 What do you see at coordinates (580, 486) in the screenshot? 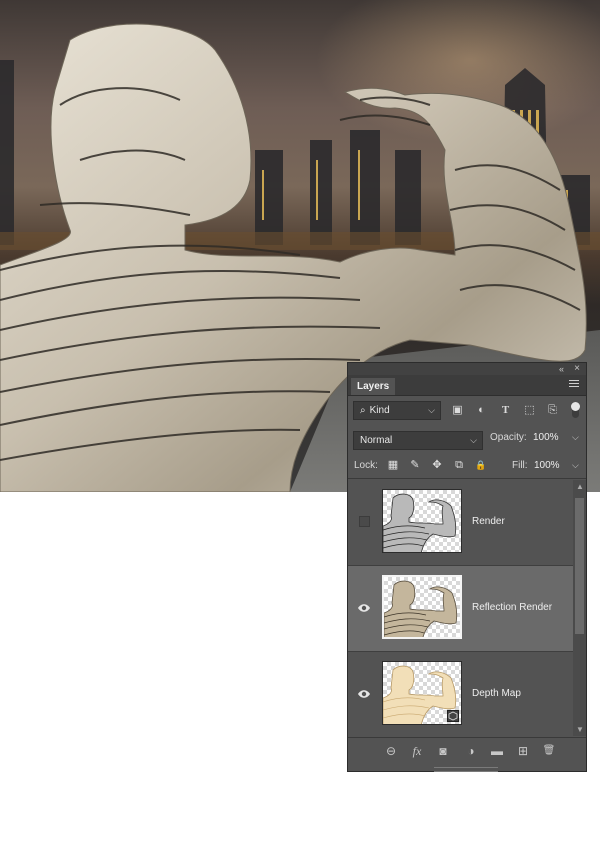
I see `scroll-up-icon: ▲` at bounding box center [580, 486].